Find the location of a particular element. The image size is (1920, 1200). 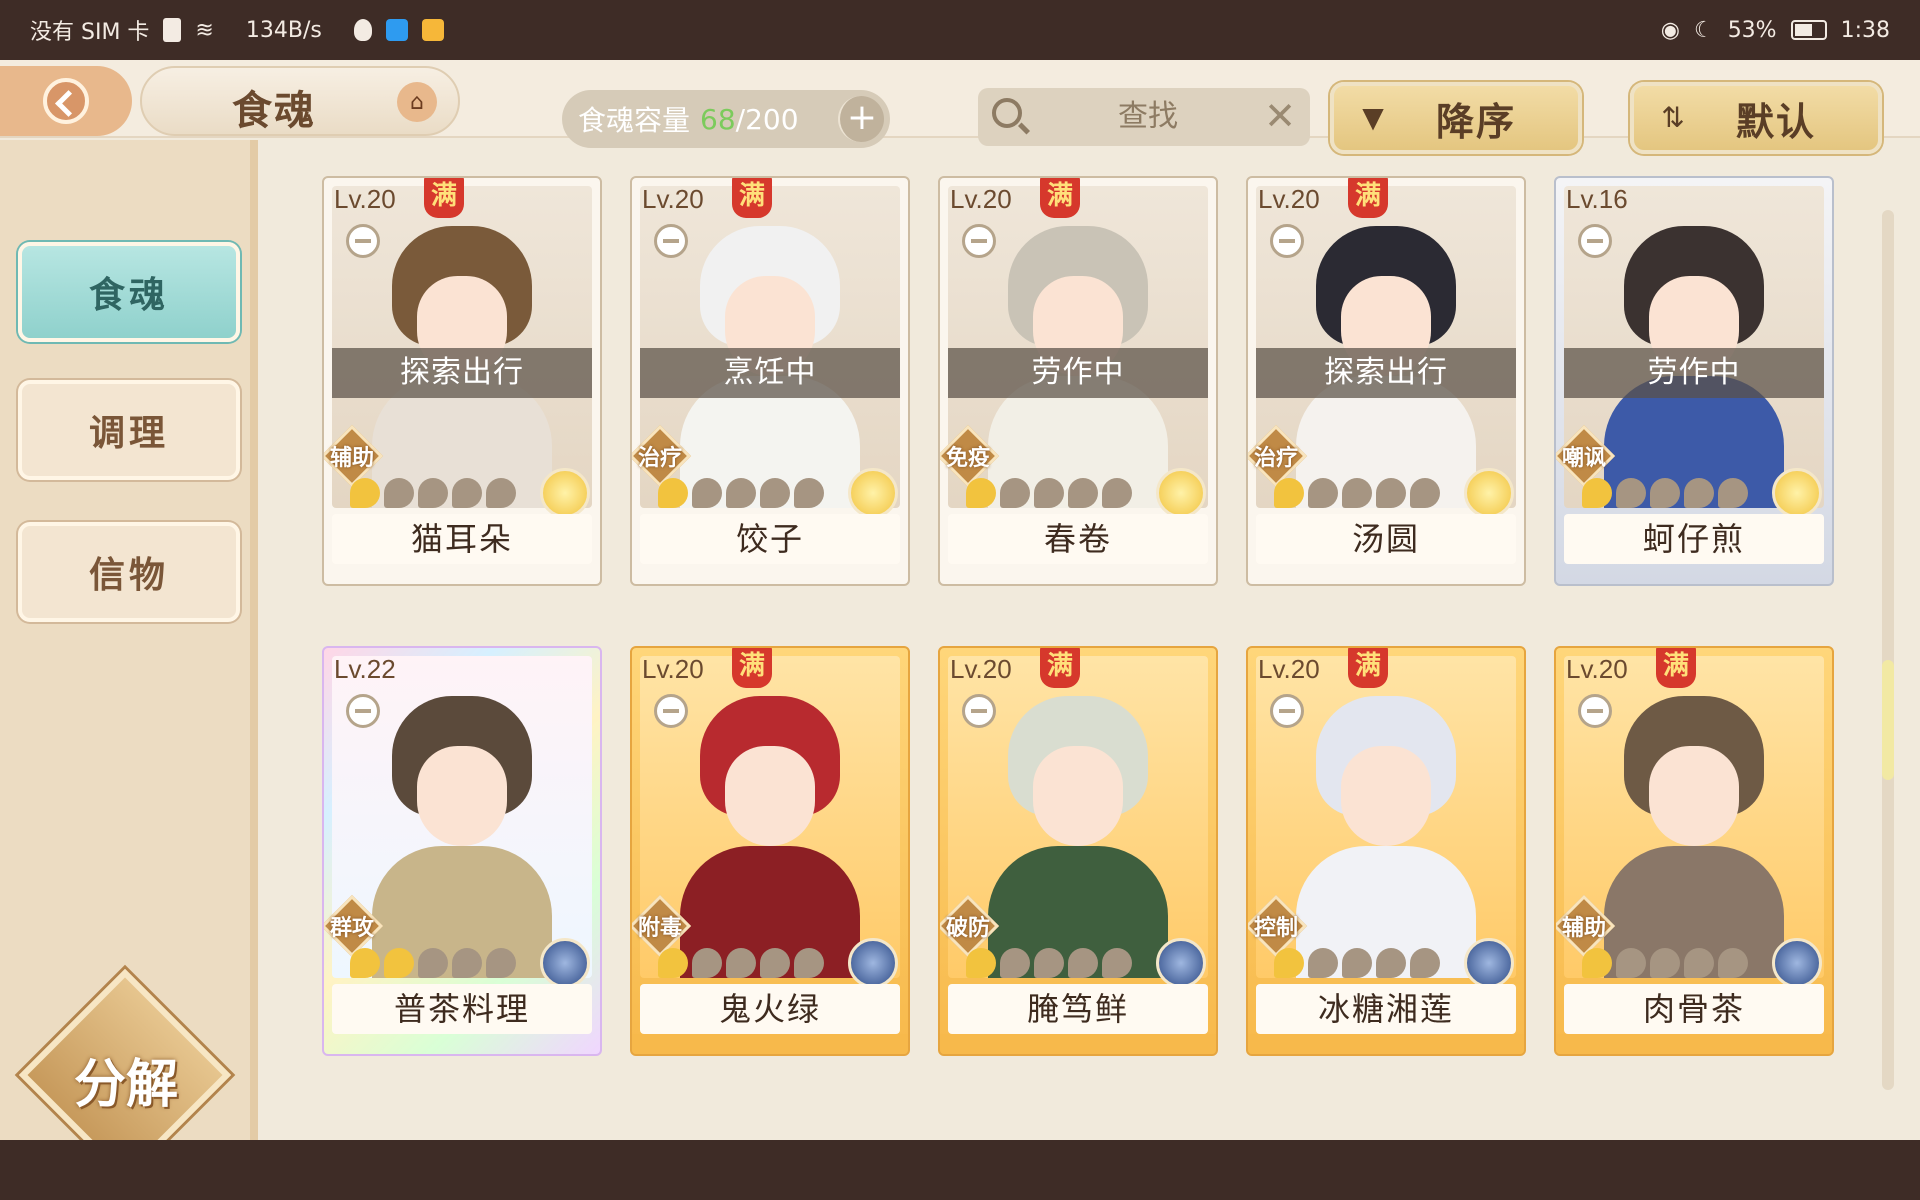

search-box: ✕ is located at coordinates (1144, 117).